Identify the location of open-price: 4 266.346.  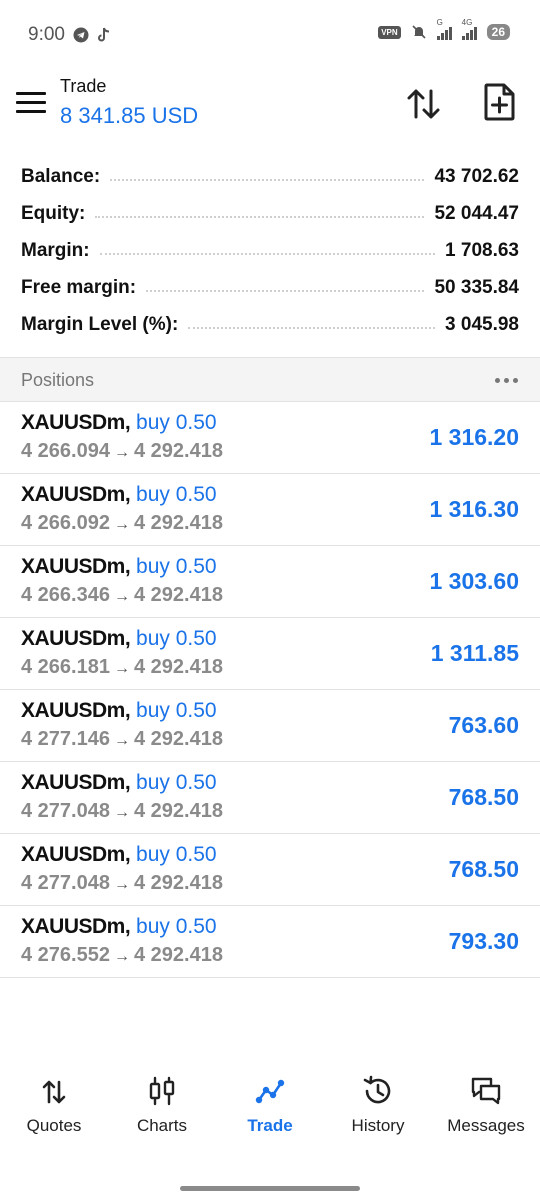
(65, 595).